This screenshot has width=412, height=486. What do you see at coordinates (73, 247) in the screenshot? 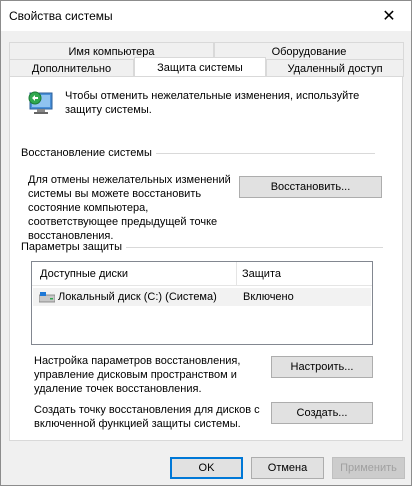
I see `protection-group-label: Параметры защиты` at bounding box center [73, 247].